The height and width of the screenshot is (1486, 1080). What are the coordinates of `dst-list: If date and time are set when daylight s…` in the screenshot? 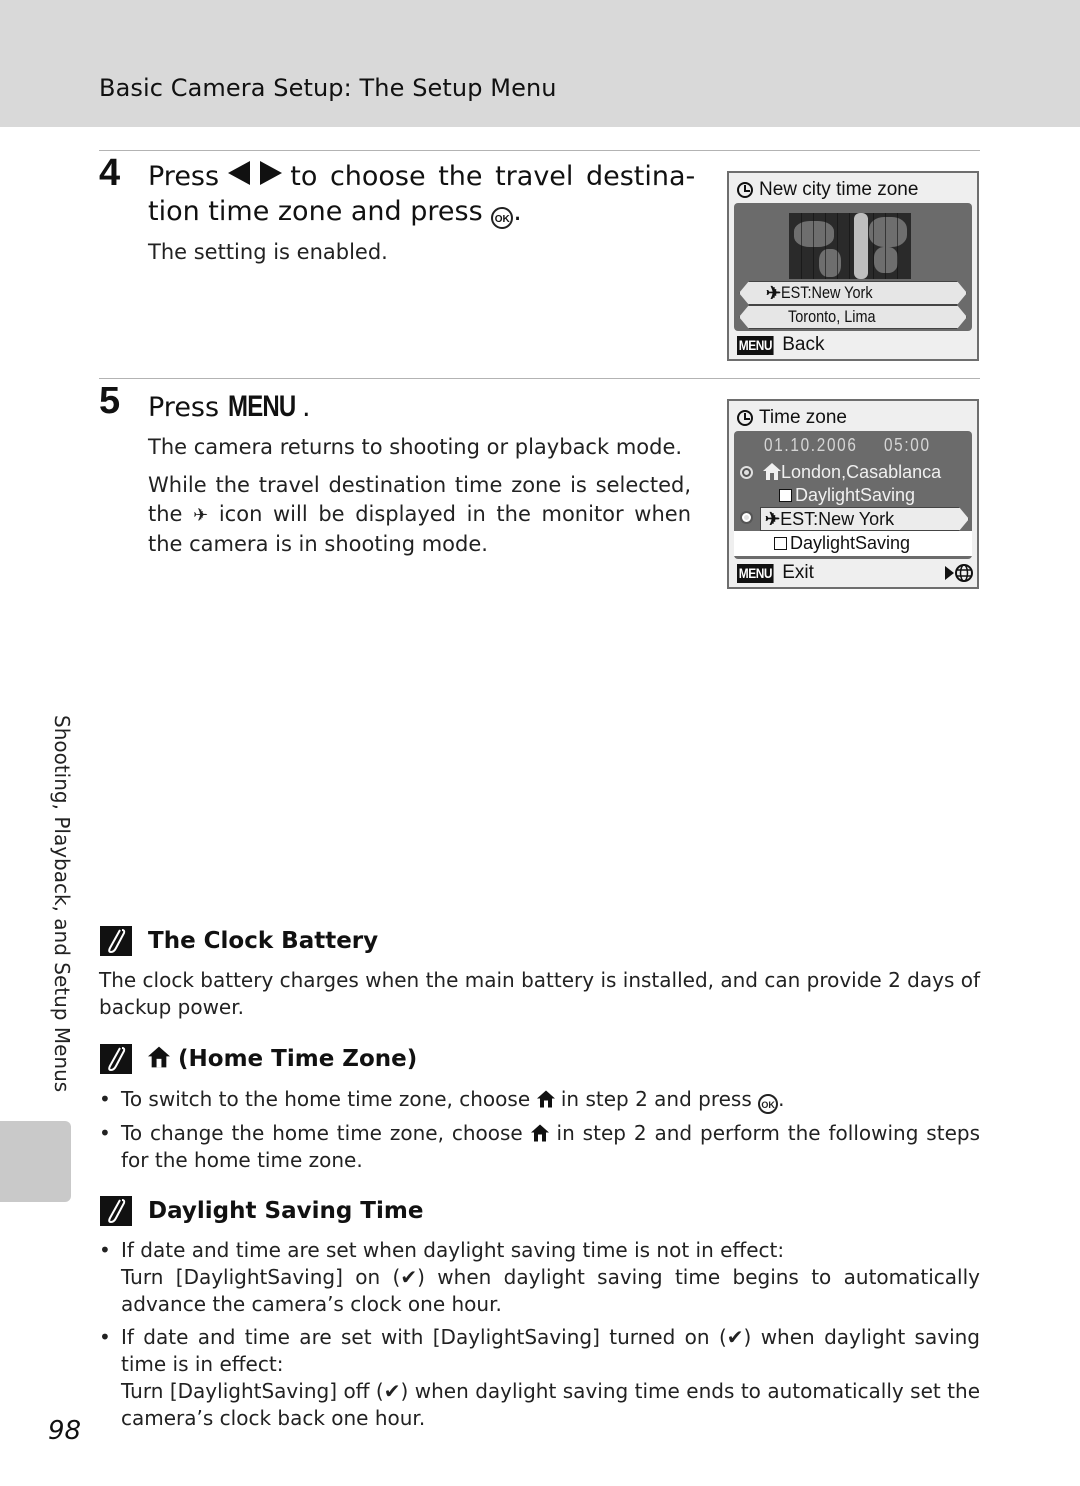 It's located at (539, 1337).